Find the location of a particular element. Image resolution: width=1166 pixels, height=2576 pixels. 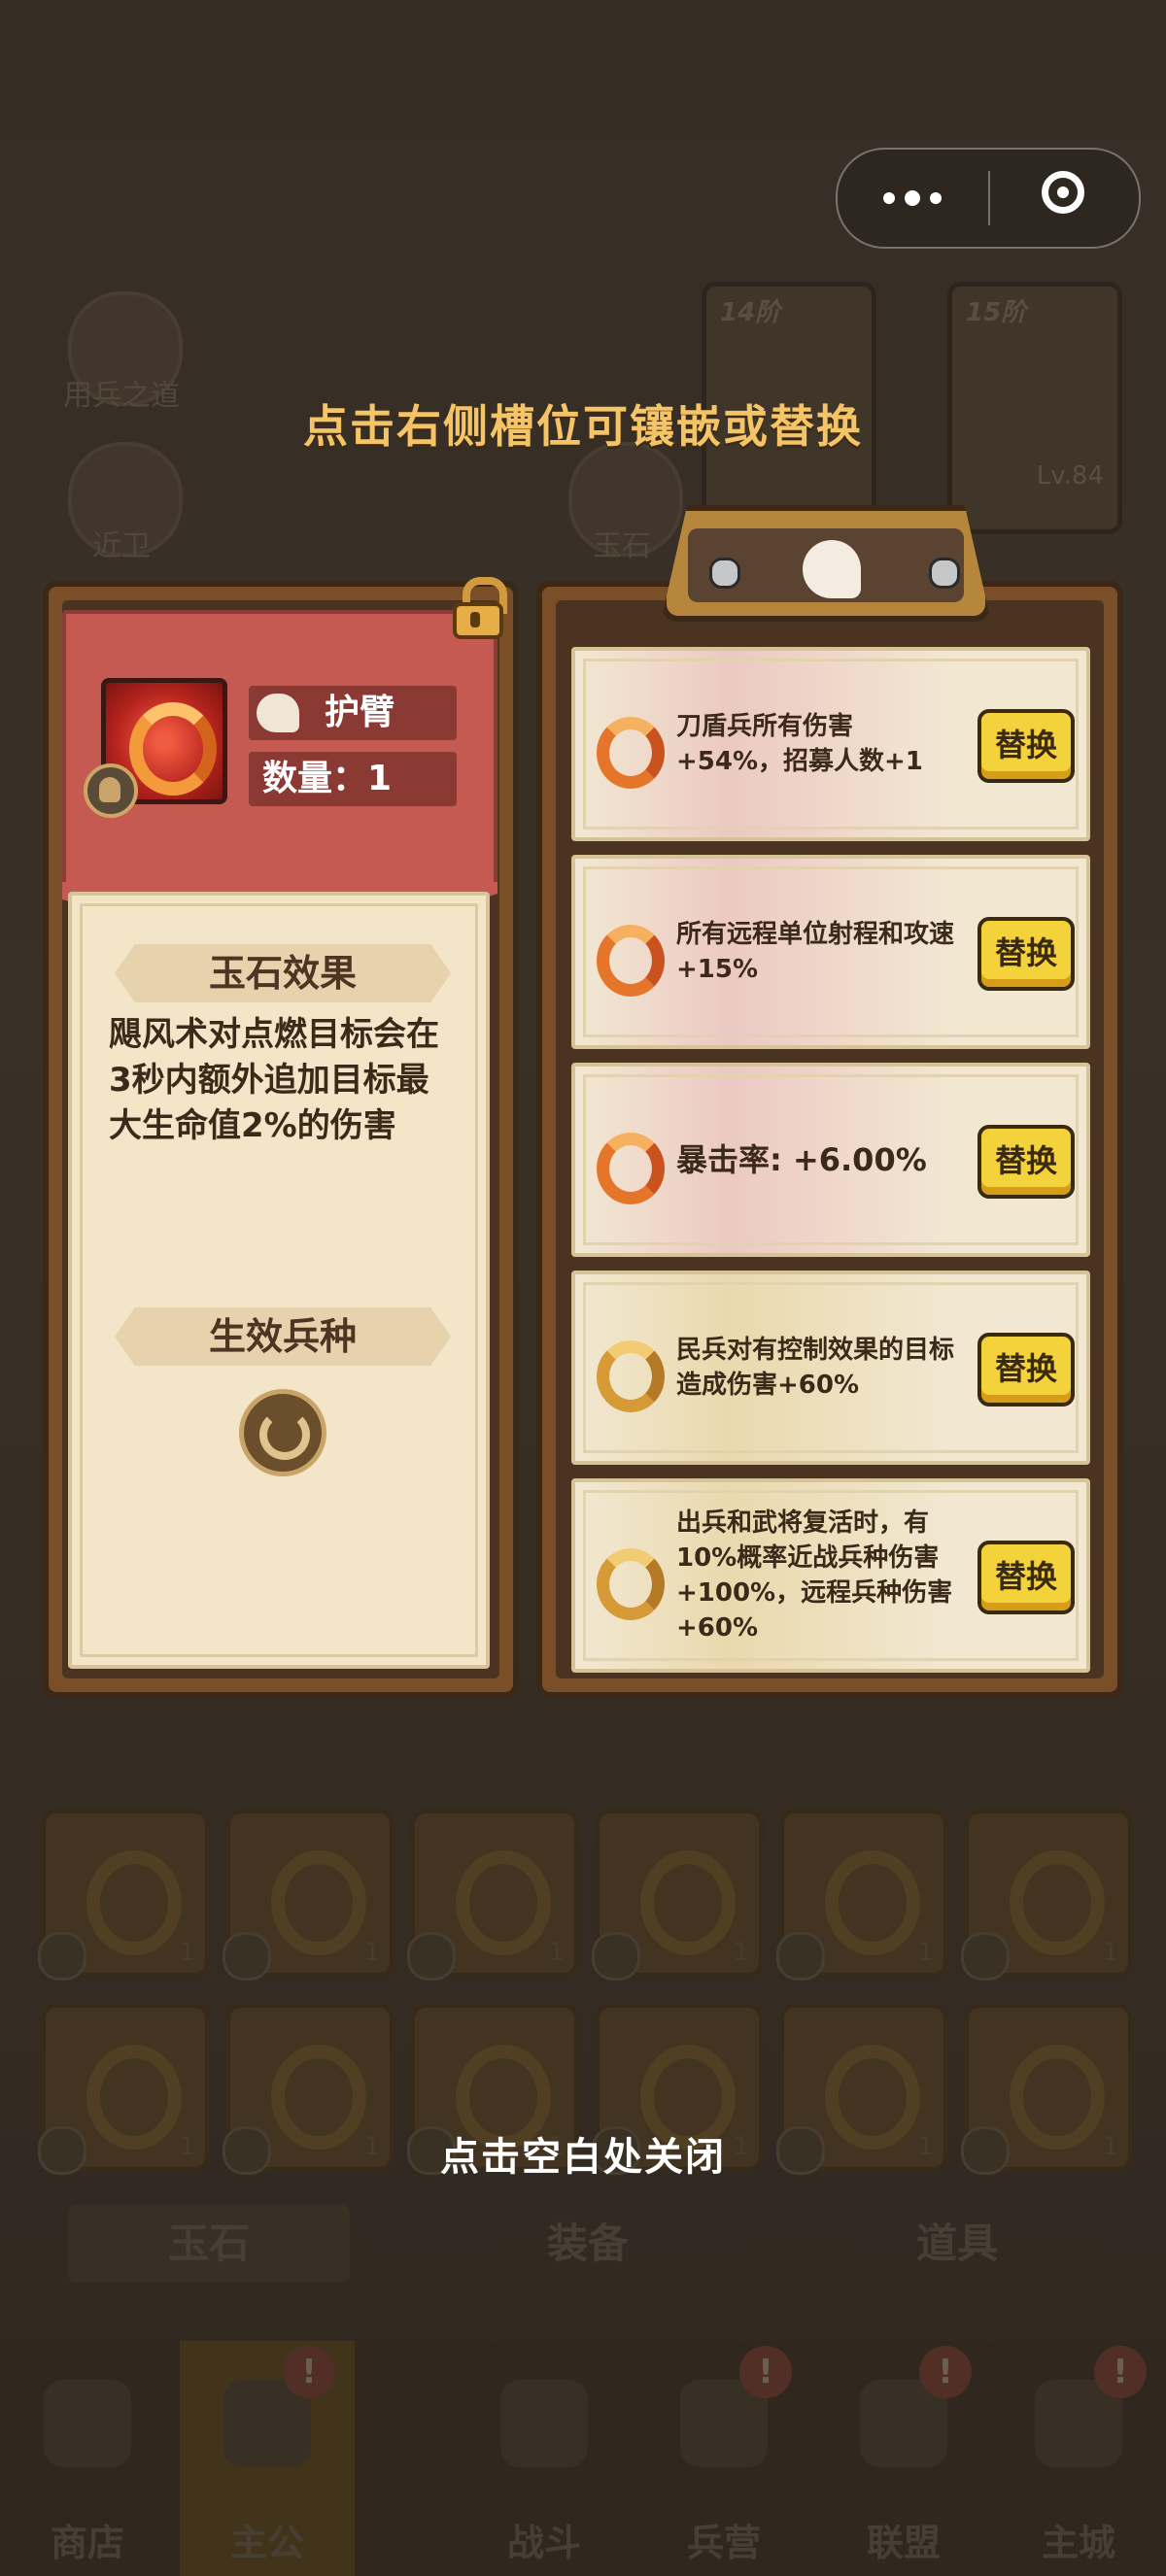

quantity-strip: 数量：1 is located at coordinates (353, 779).